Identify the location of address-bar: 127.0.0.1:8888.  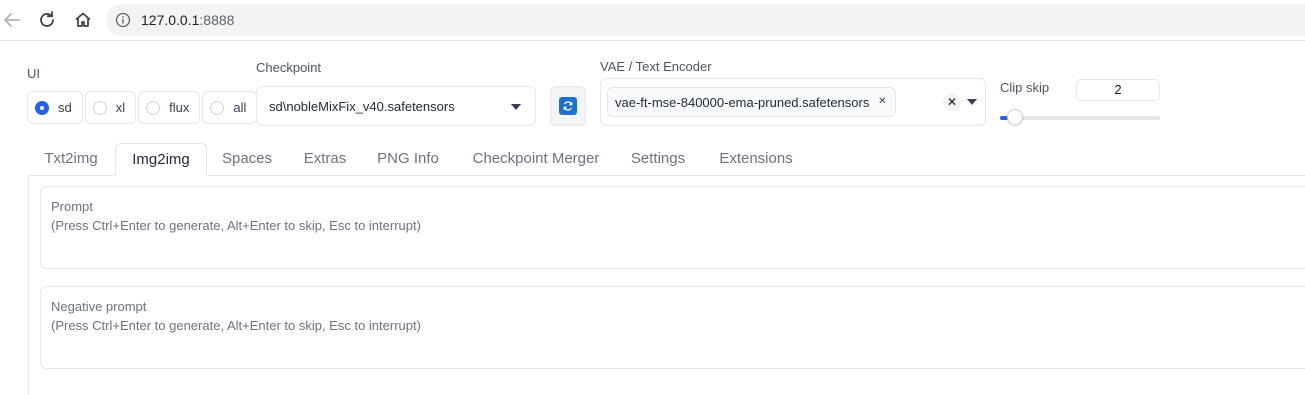
(705, 20).